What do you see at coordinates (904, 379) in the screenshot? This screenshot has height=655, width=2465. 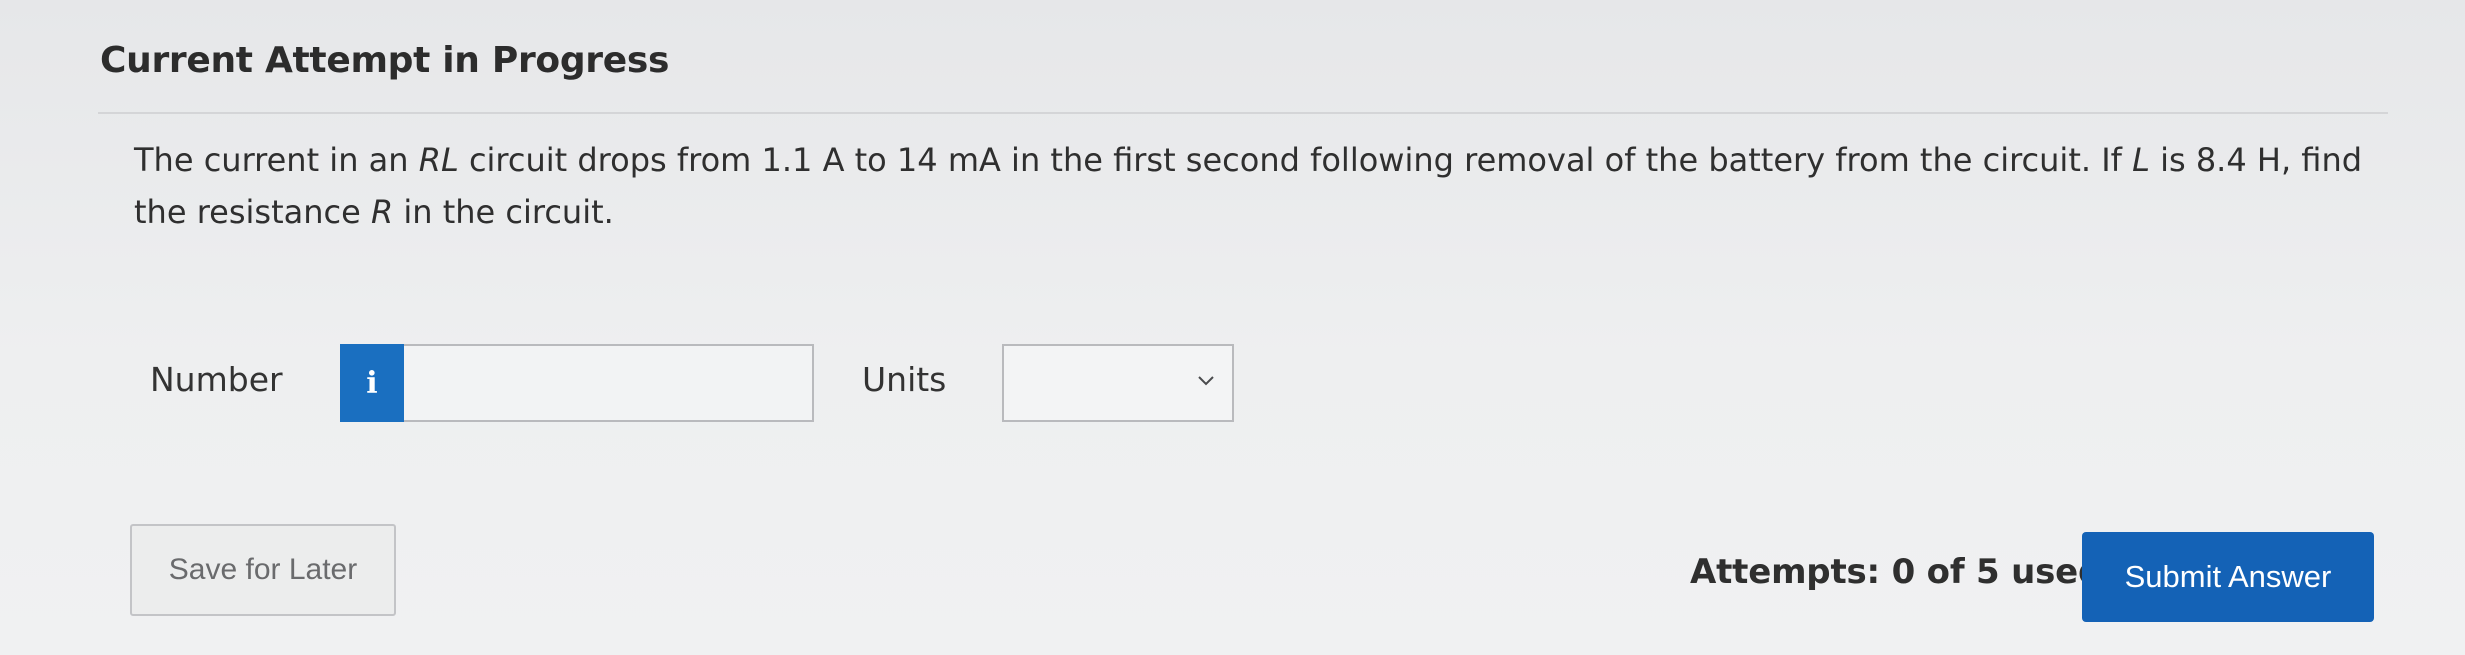 I see `units-label: Units` at bounding box center [904, 379].